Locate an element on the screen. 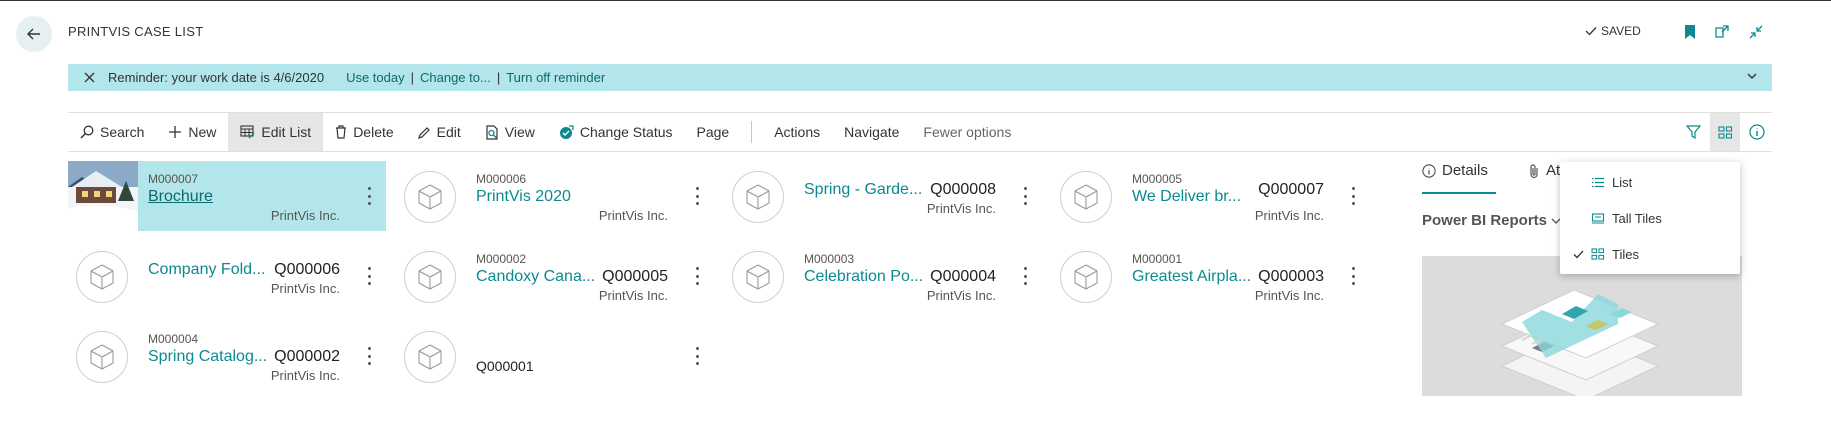  bookmark-button is located at coordinates (1690, 32).